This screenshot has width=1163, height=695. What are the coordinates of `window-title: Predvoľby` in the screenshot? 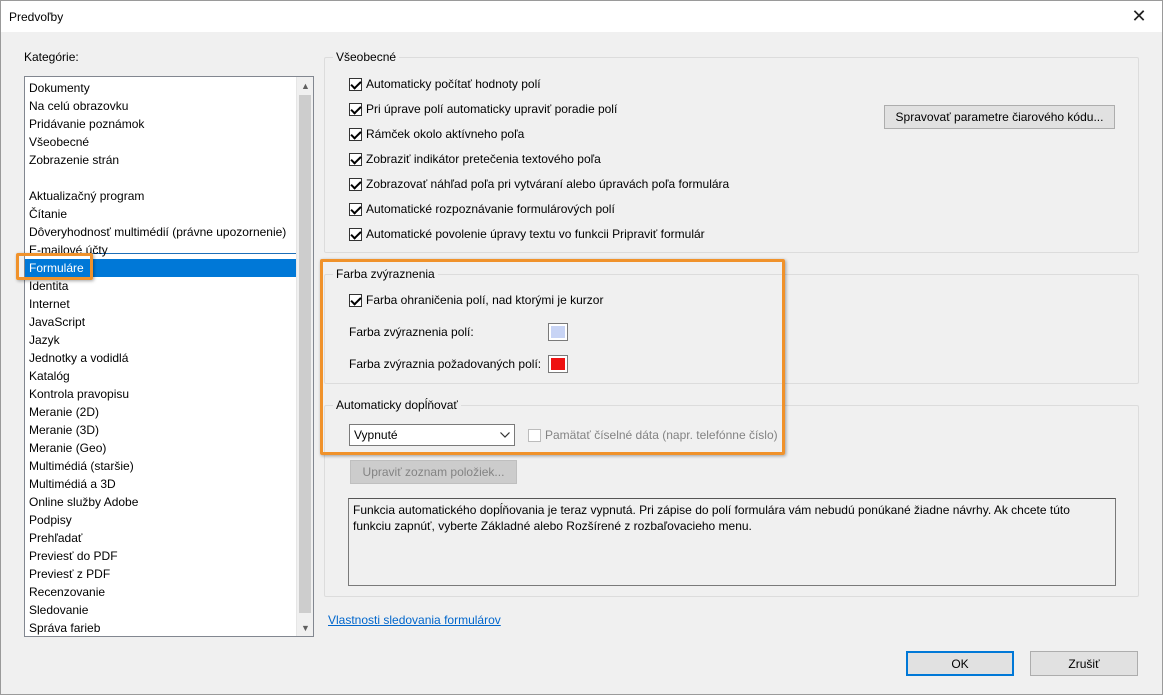 It's located at (36, 17).